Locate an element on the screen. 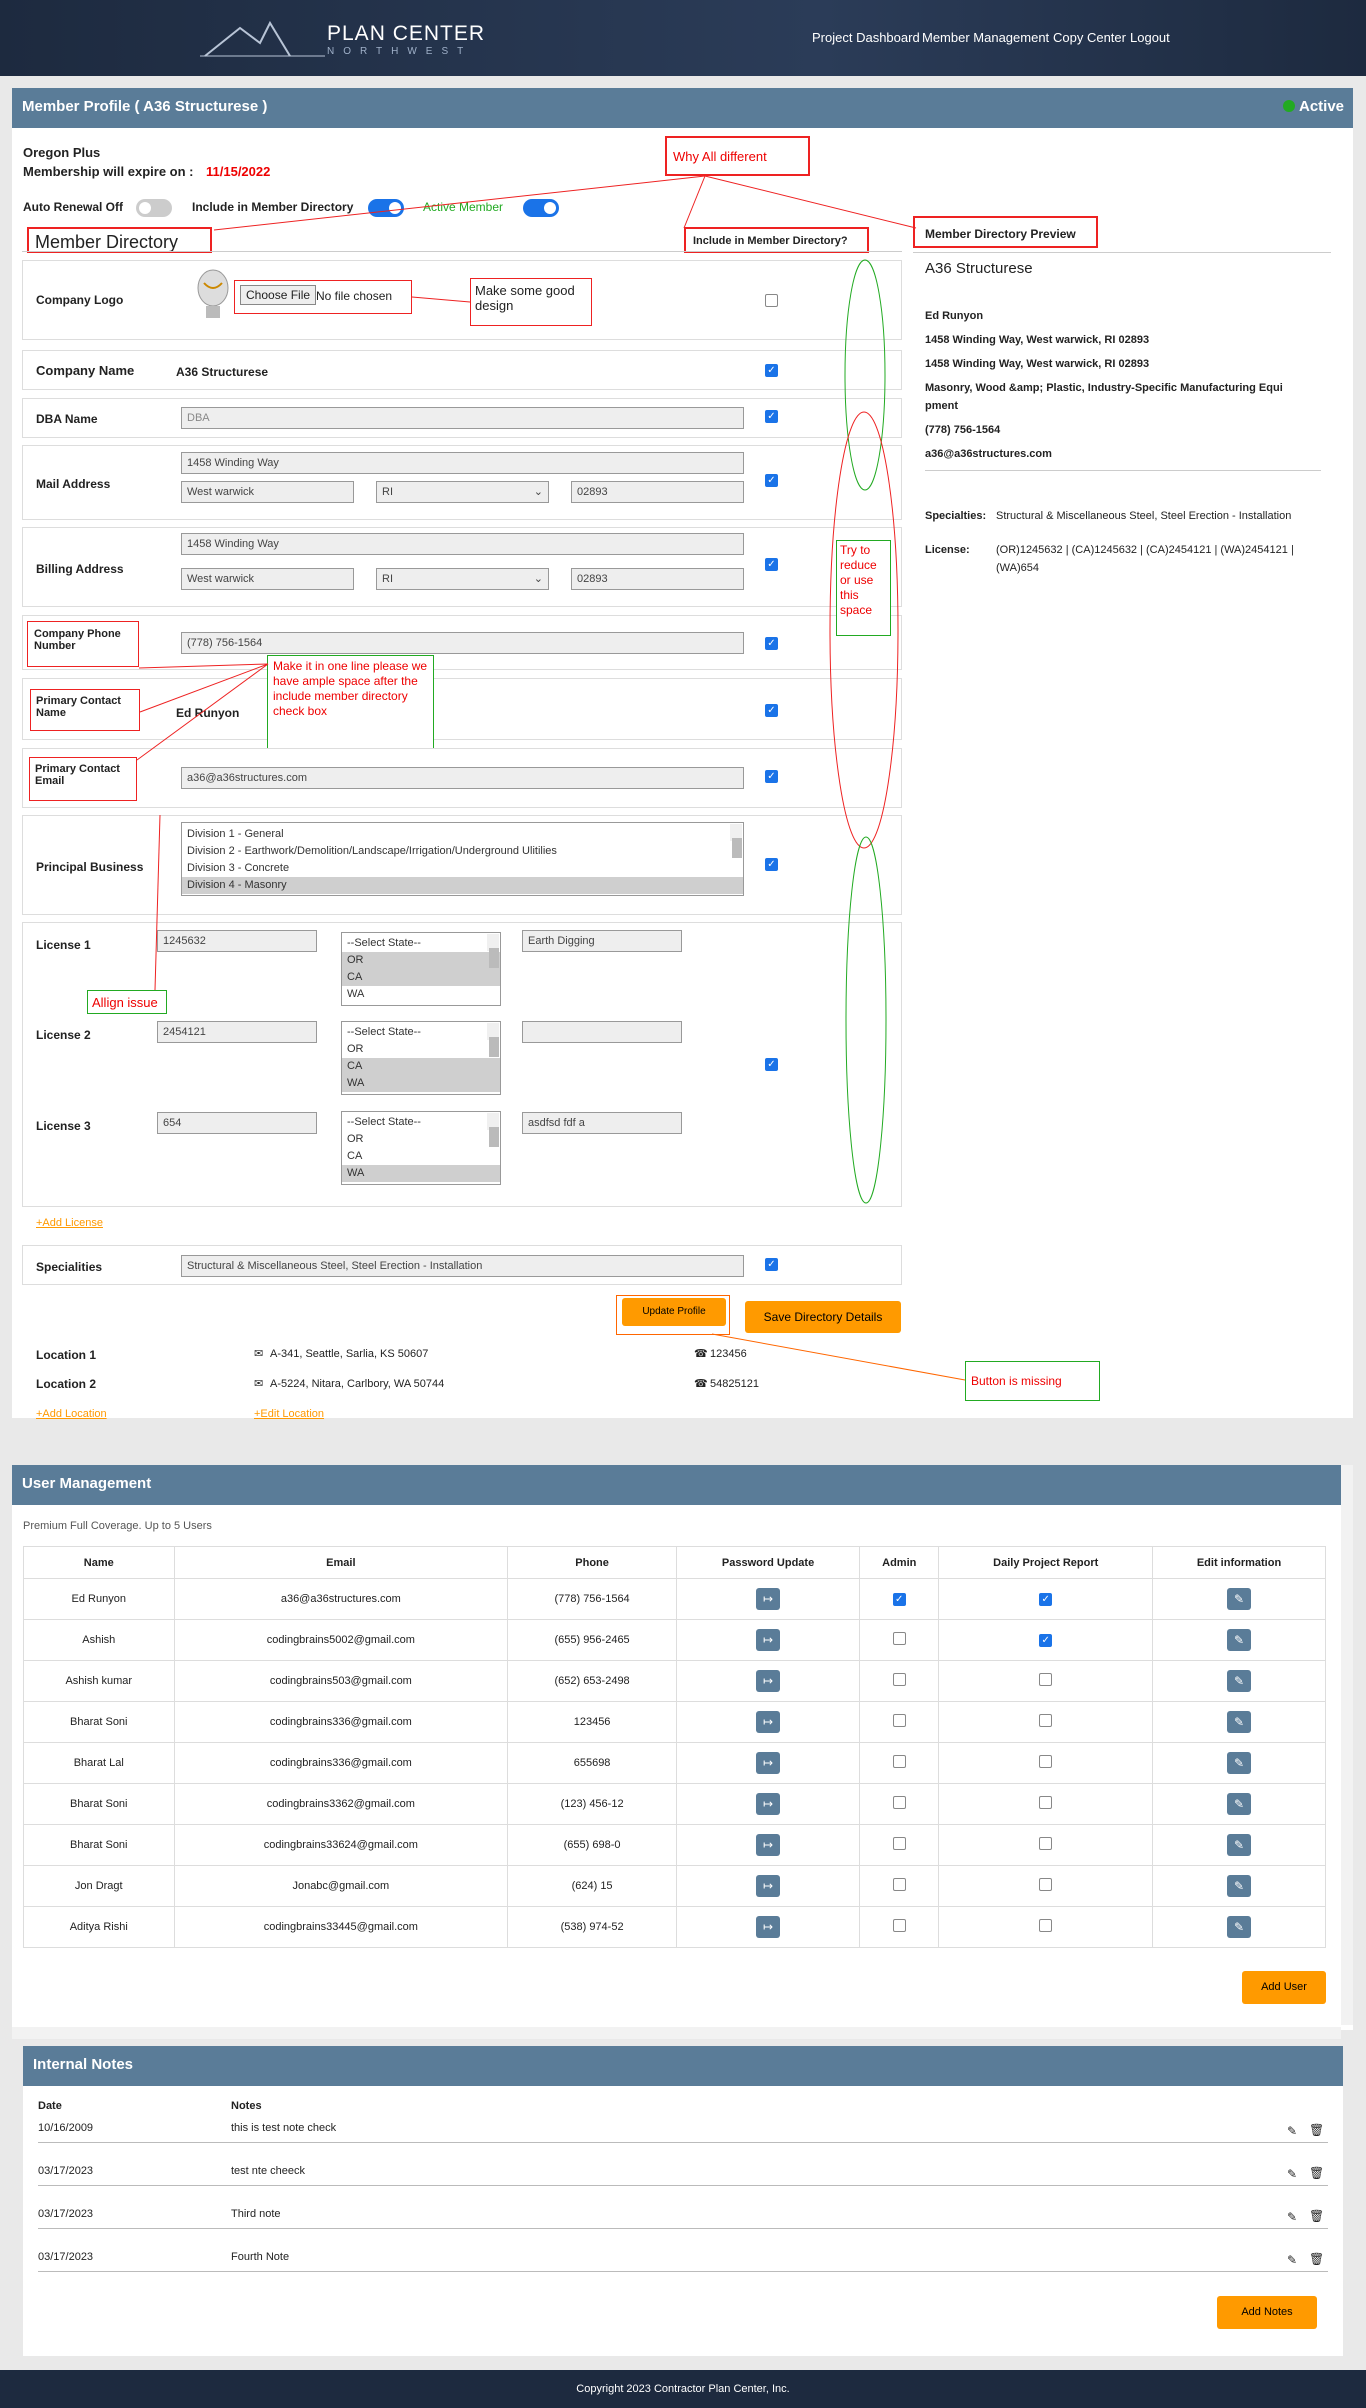 This screenshot has height=2408, width=1366. user-email: codingbrains3362@gmail.com is located at coordinates (341, 1804).